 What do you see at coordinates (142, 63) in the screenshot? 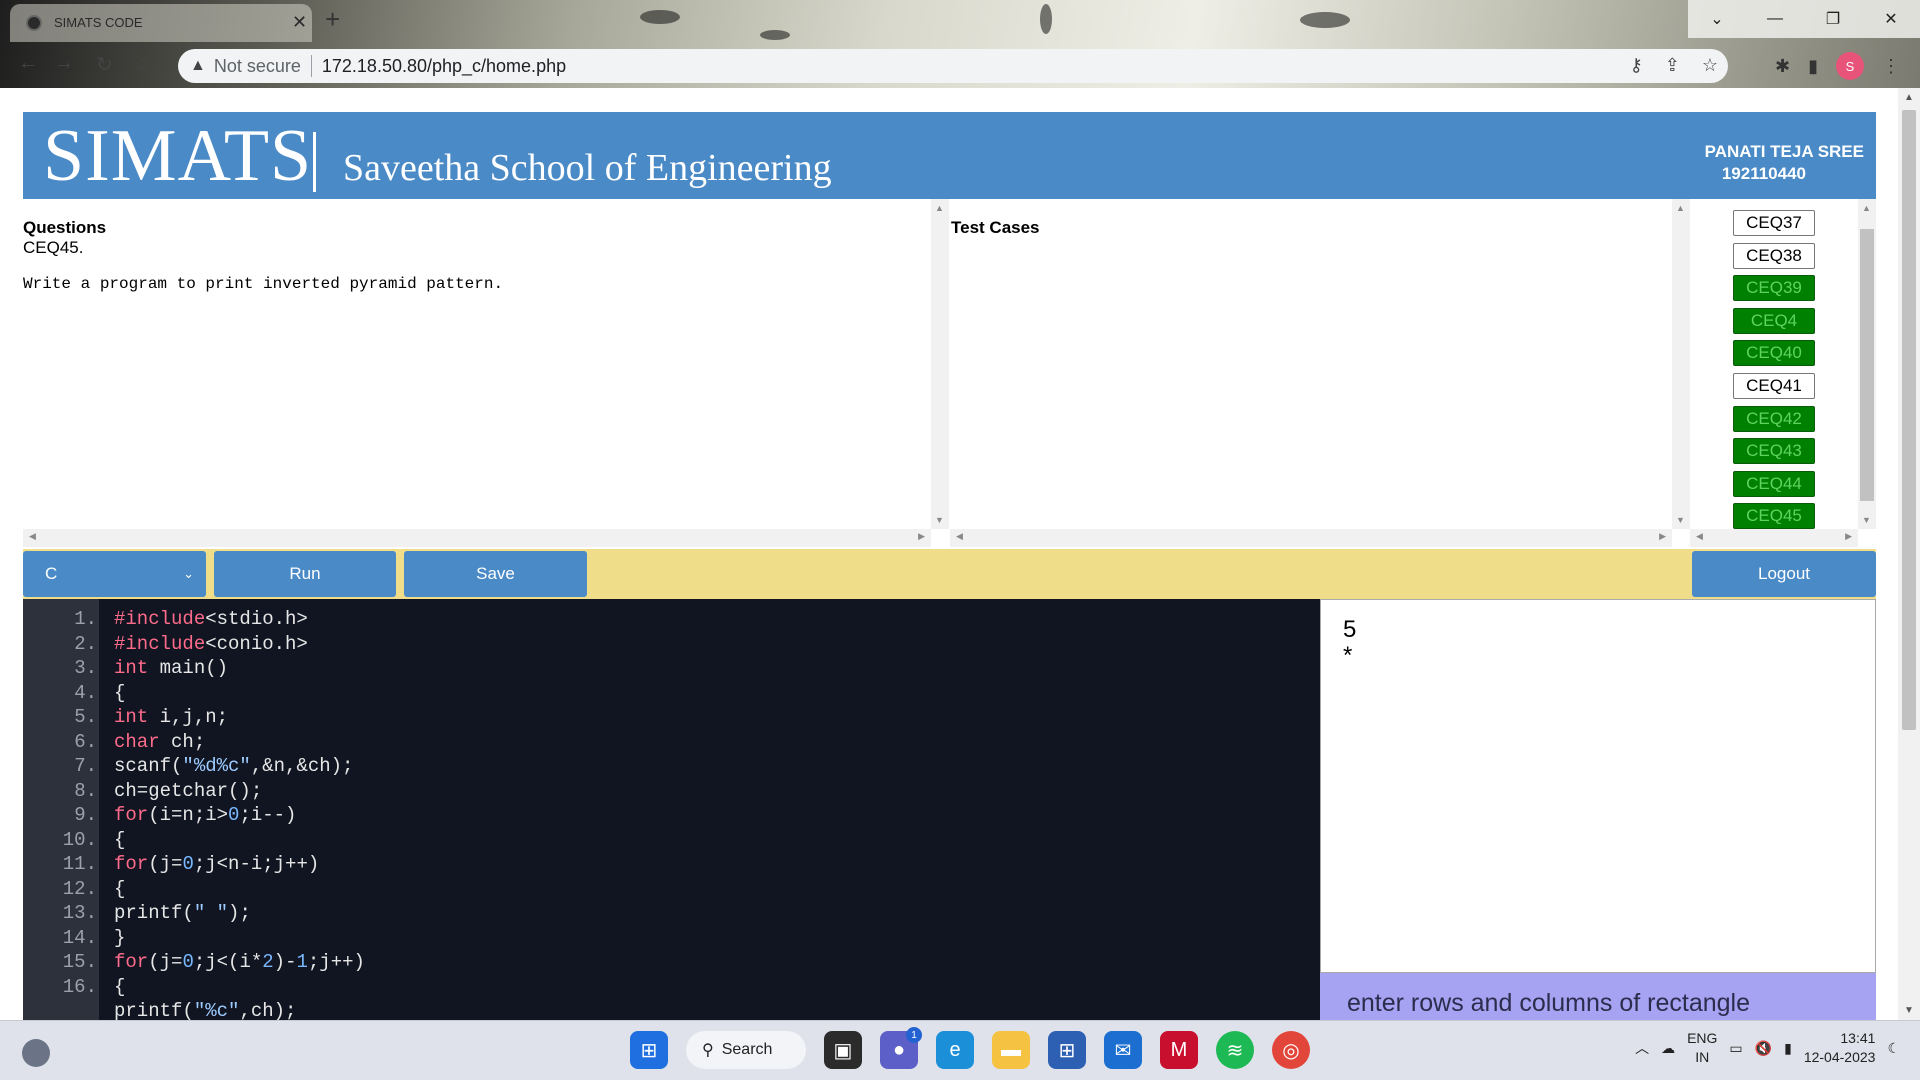
I see `home-icon: ⌂` at bounding box center [142, 63].